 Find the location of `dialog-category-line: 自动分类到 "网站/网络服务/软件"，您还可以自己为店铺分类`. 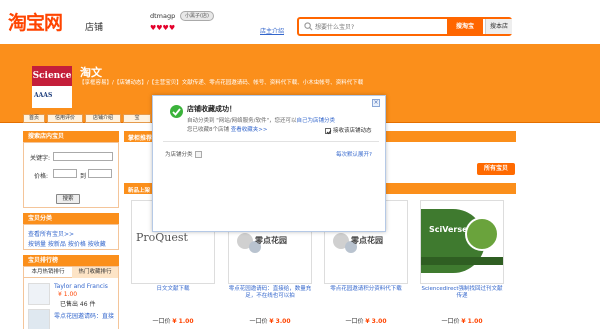

dialog-category-line: 自动分类到 "网站/网络服务/软件"，您还可以自己为店铺分类 is located at coordinates (261, 120).